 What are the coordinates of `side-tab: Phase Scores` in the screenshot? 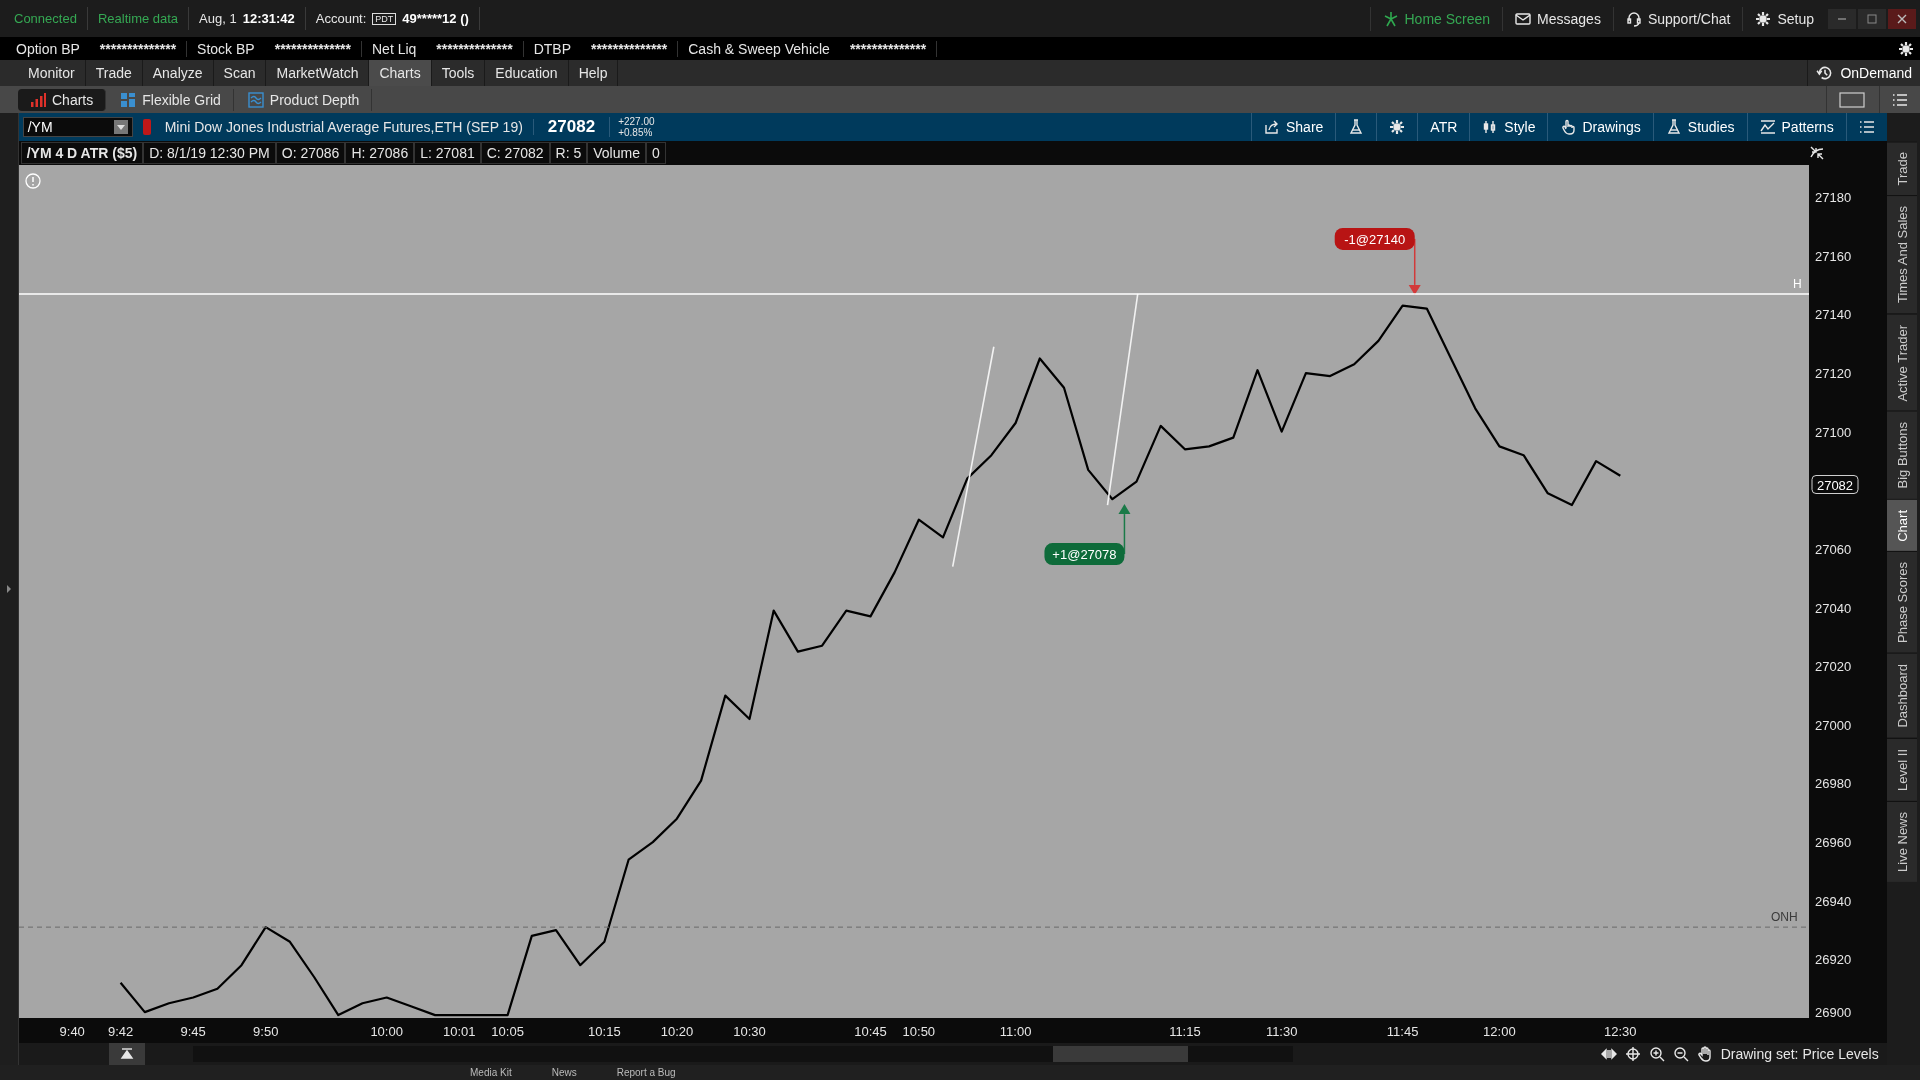 It's located at (1901, 602).